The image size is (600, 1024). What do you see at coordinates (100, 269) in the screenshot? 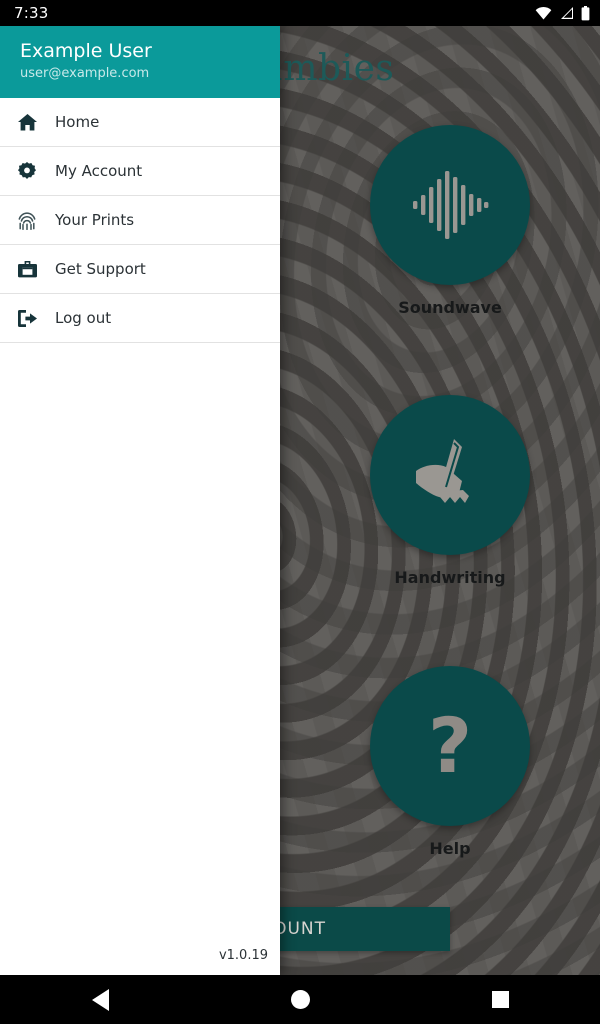
I see `sidebar-item-label-get-support: Get Support` at bounding box center [100, 269].